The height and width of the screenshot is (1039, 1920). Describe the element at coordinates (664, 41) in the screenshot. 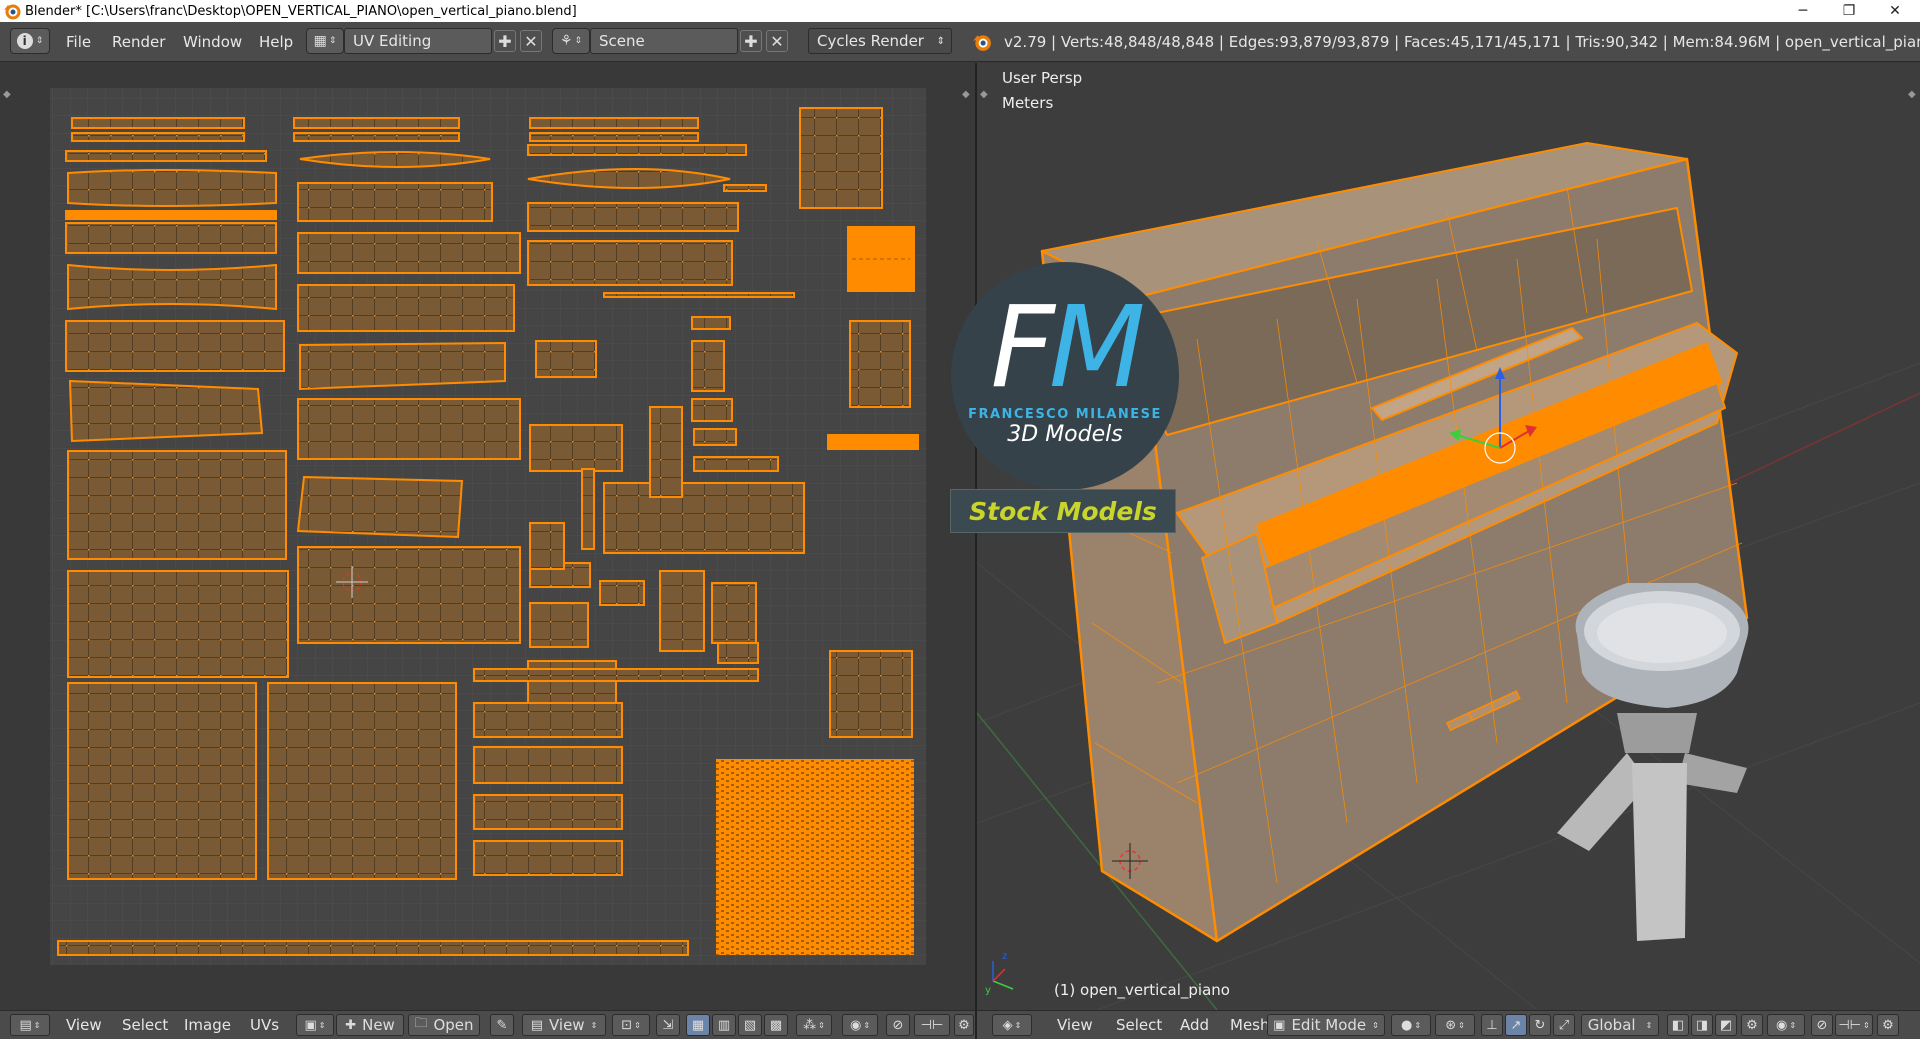

I see `scene-field: Scene` at that location.